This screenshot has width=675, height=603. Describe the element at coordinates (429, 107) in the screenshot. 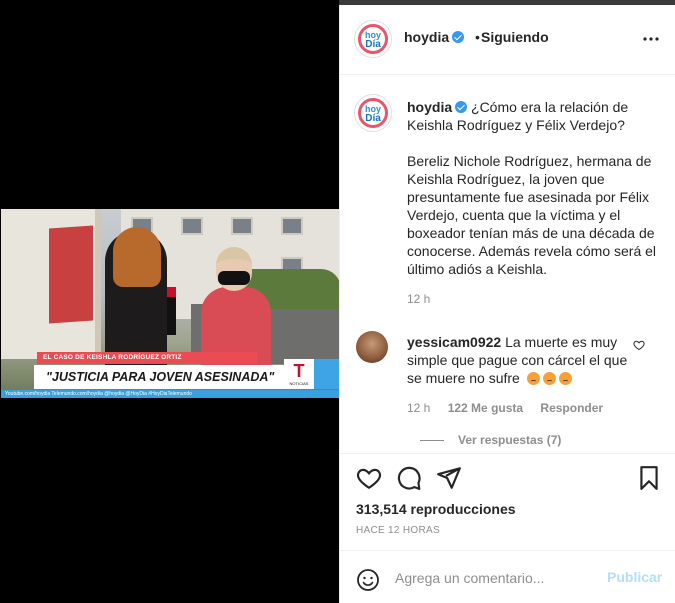

I see `caption-username-link: hoydia` at that location.